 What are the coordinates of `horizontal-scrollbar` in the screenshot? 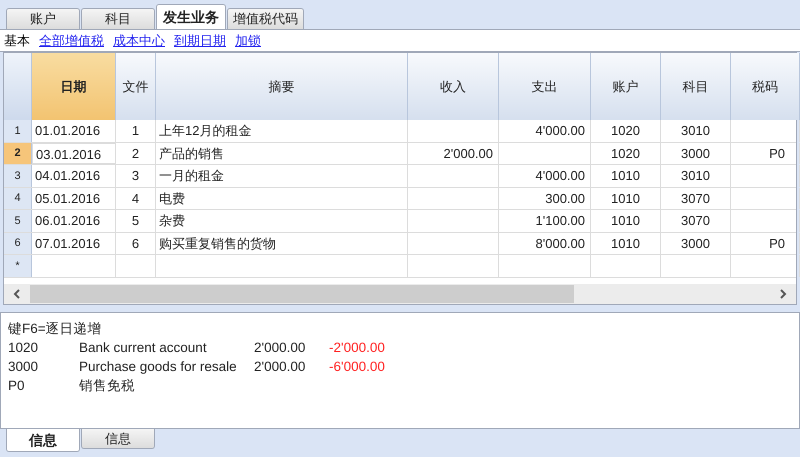 It's located at (400, 294).